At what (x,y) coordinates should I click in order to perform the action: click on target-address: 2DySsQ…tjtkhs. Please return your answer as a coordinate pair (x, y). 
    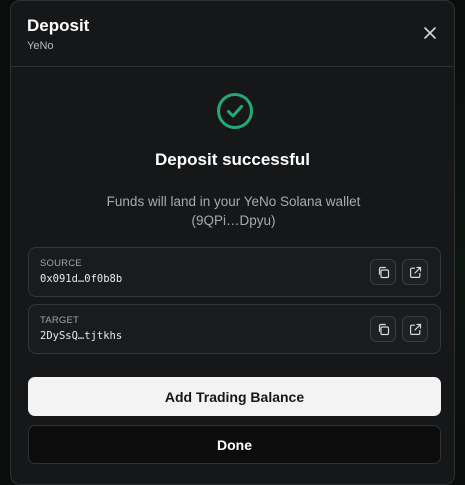
    Looking at the image, I should click on (81, 336).